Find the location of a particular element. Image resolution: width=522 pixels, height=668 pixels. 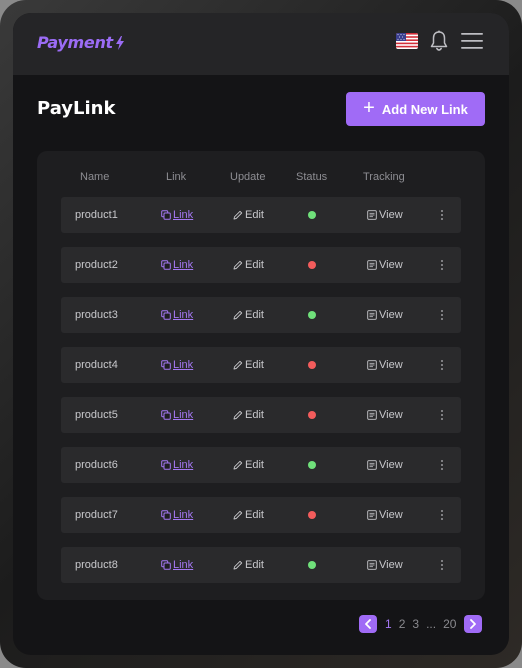

product-name: product7 is located at coordinates (96, 515).